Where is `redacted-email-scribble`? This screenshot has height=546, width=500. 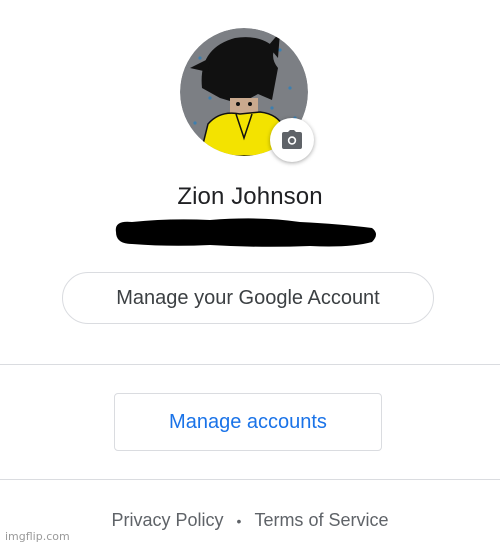
redacted-email-scribble is located at coordinates (246, 232).